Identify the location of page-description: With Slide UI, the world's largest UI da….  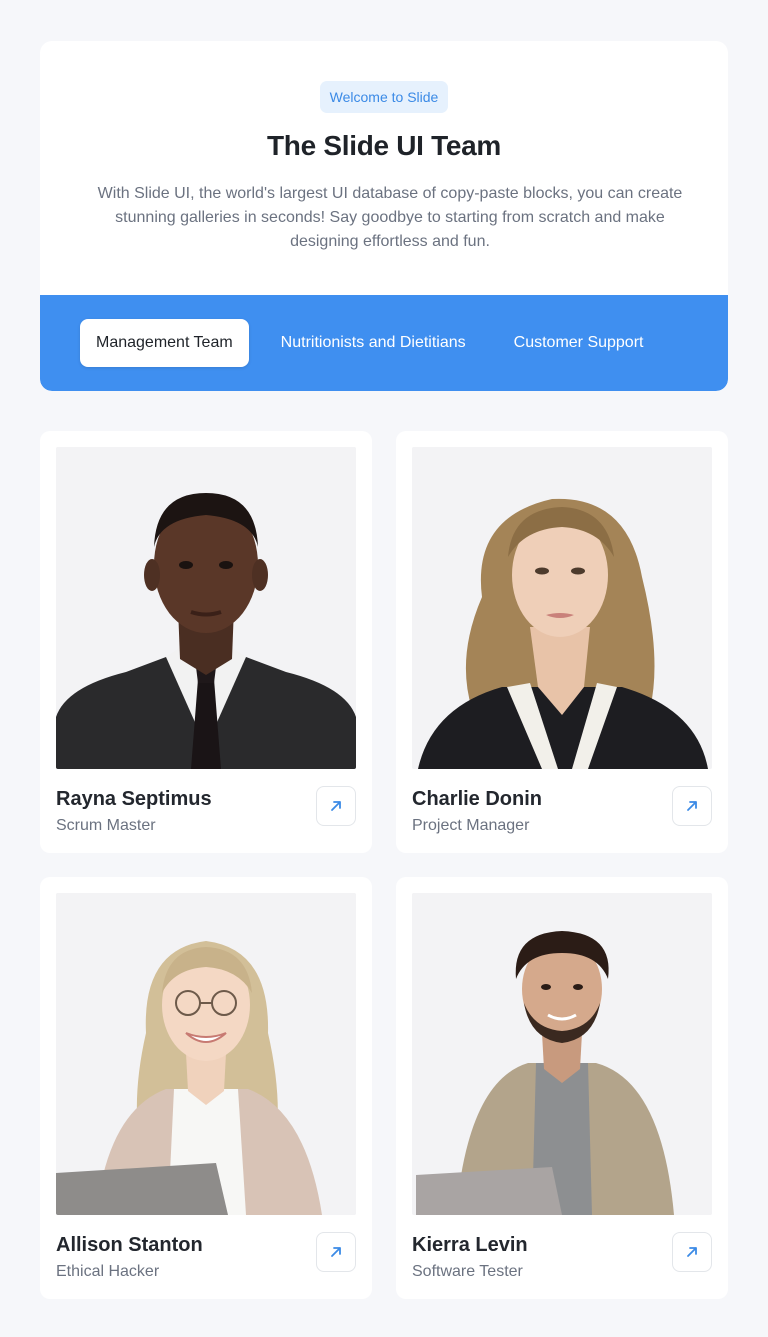
(390, 217).